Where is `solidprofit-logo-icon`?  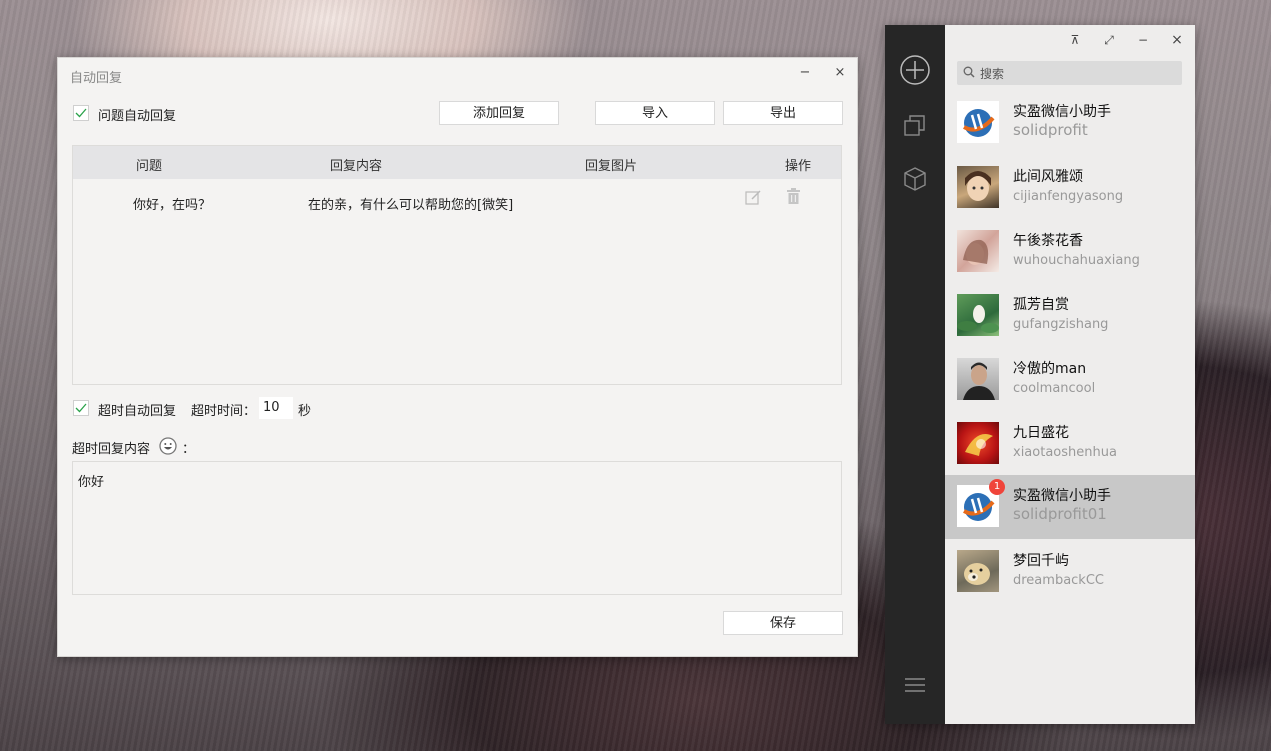
solidprofit-logo-icon is located at coordinates (979, 123).